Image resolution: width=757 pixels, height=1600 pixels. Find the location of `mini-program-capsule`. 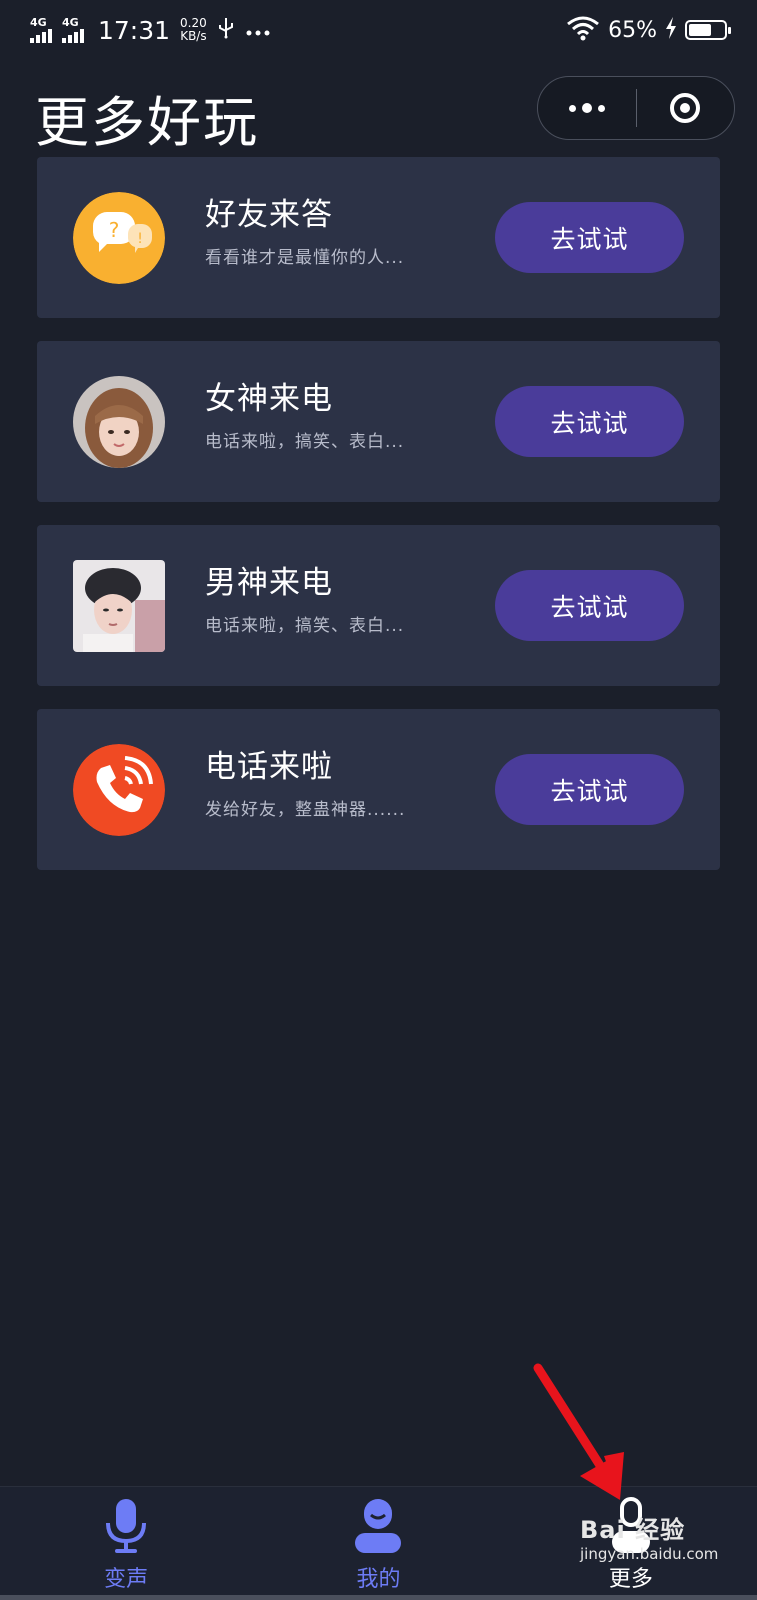

mini-program-capsule is located at coordinates (636, 108).